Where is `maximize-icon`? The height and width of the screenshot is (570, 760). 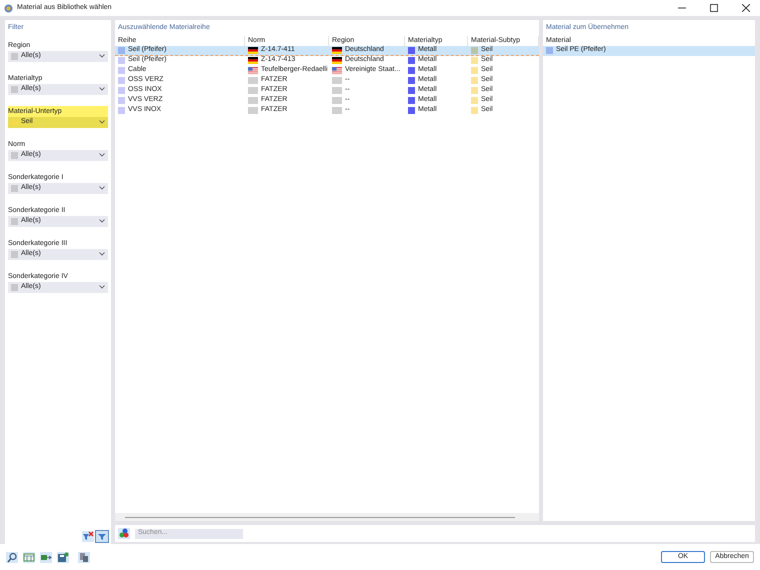 maximize-icon is located at coordinates (714, 8).